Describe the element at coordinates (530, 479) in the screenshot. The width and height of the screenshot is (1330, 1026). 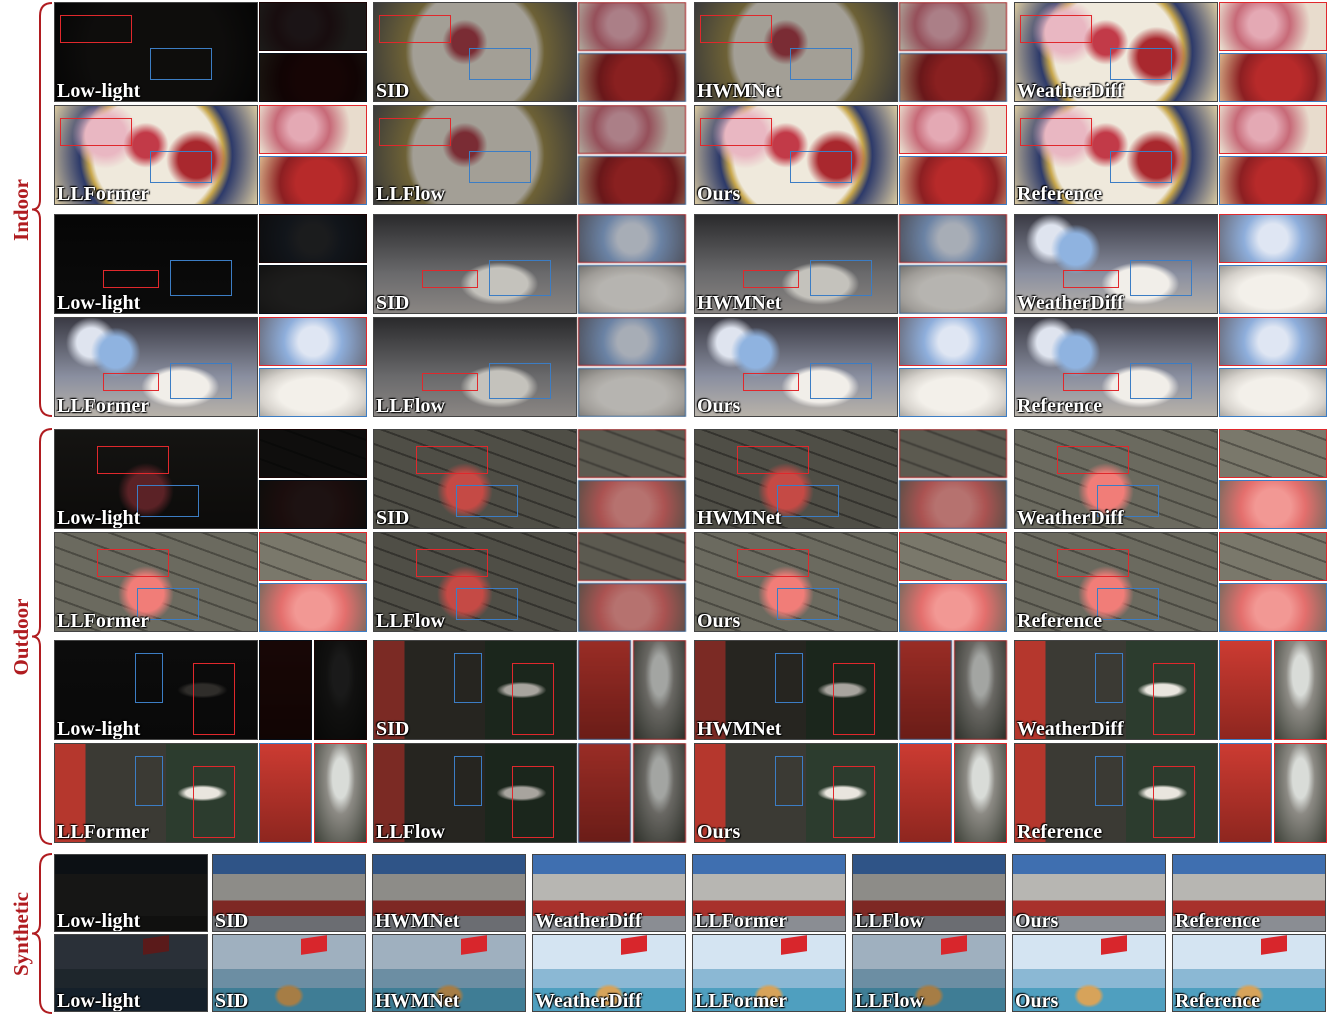
I see `panel-rose-wall-sid: SID` at that location.